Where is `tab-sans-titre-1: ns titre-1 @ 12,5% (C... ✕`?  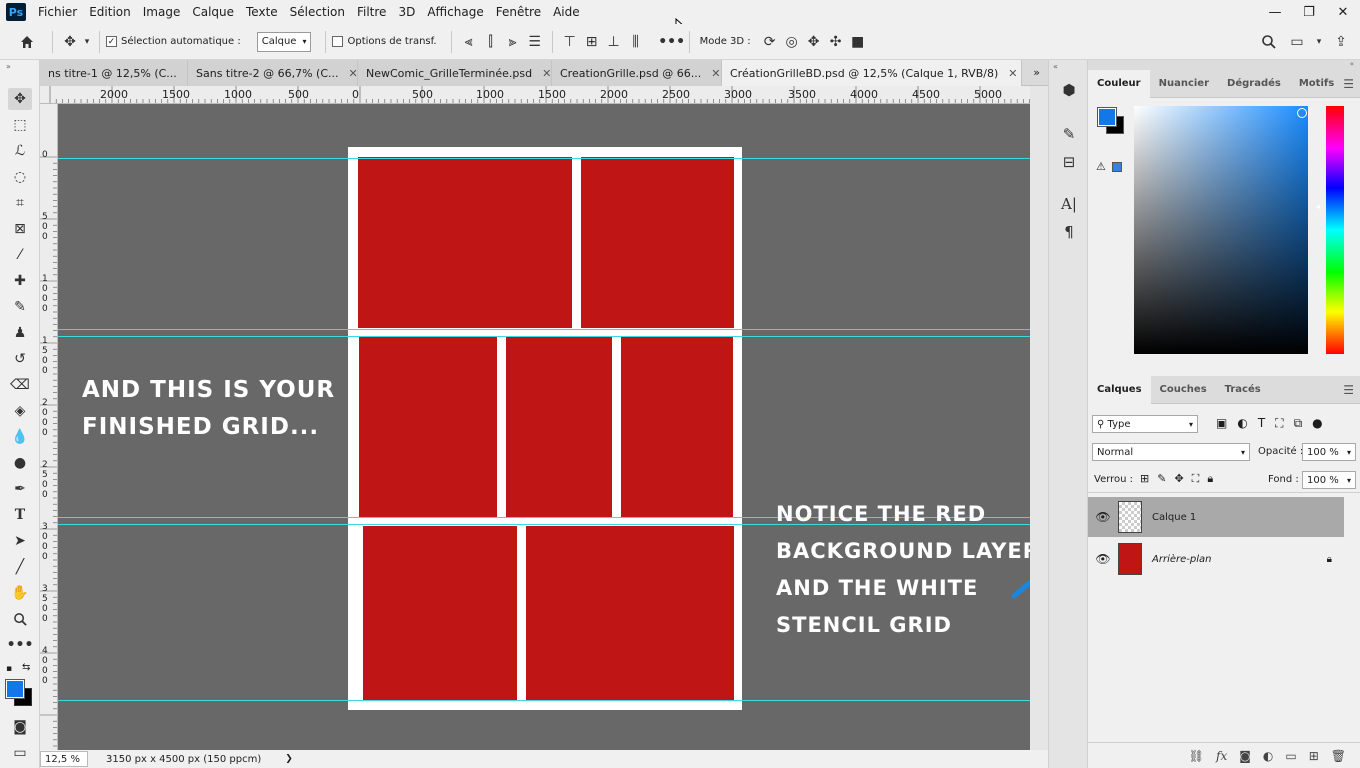 tab-sans-titre-1: ns titre-1 @ 12,5% (C... ✕ is located at coordinates (114, 73).